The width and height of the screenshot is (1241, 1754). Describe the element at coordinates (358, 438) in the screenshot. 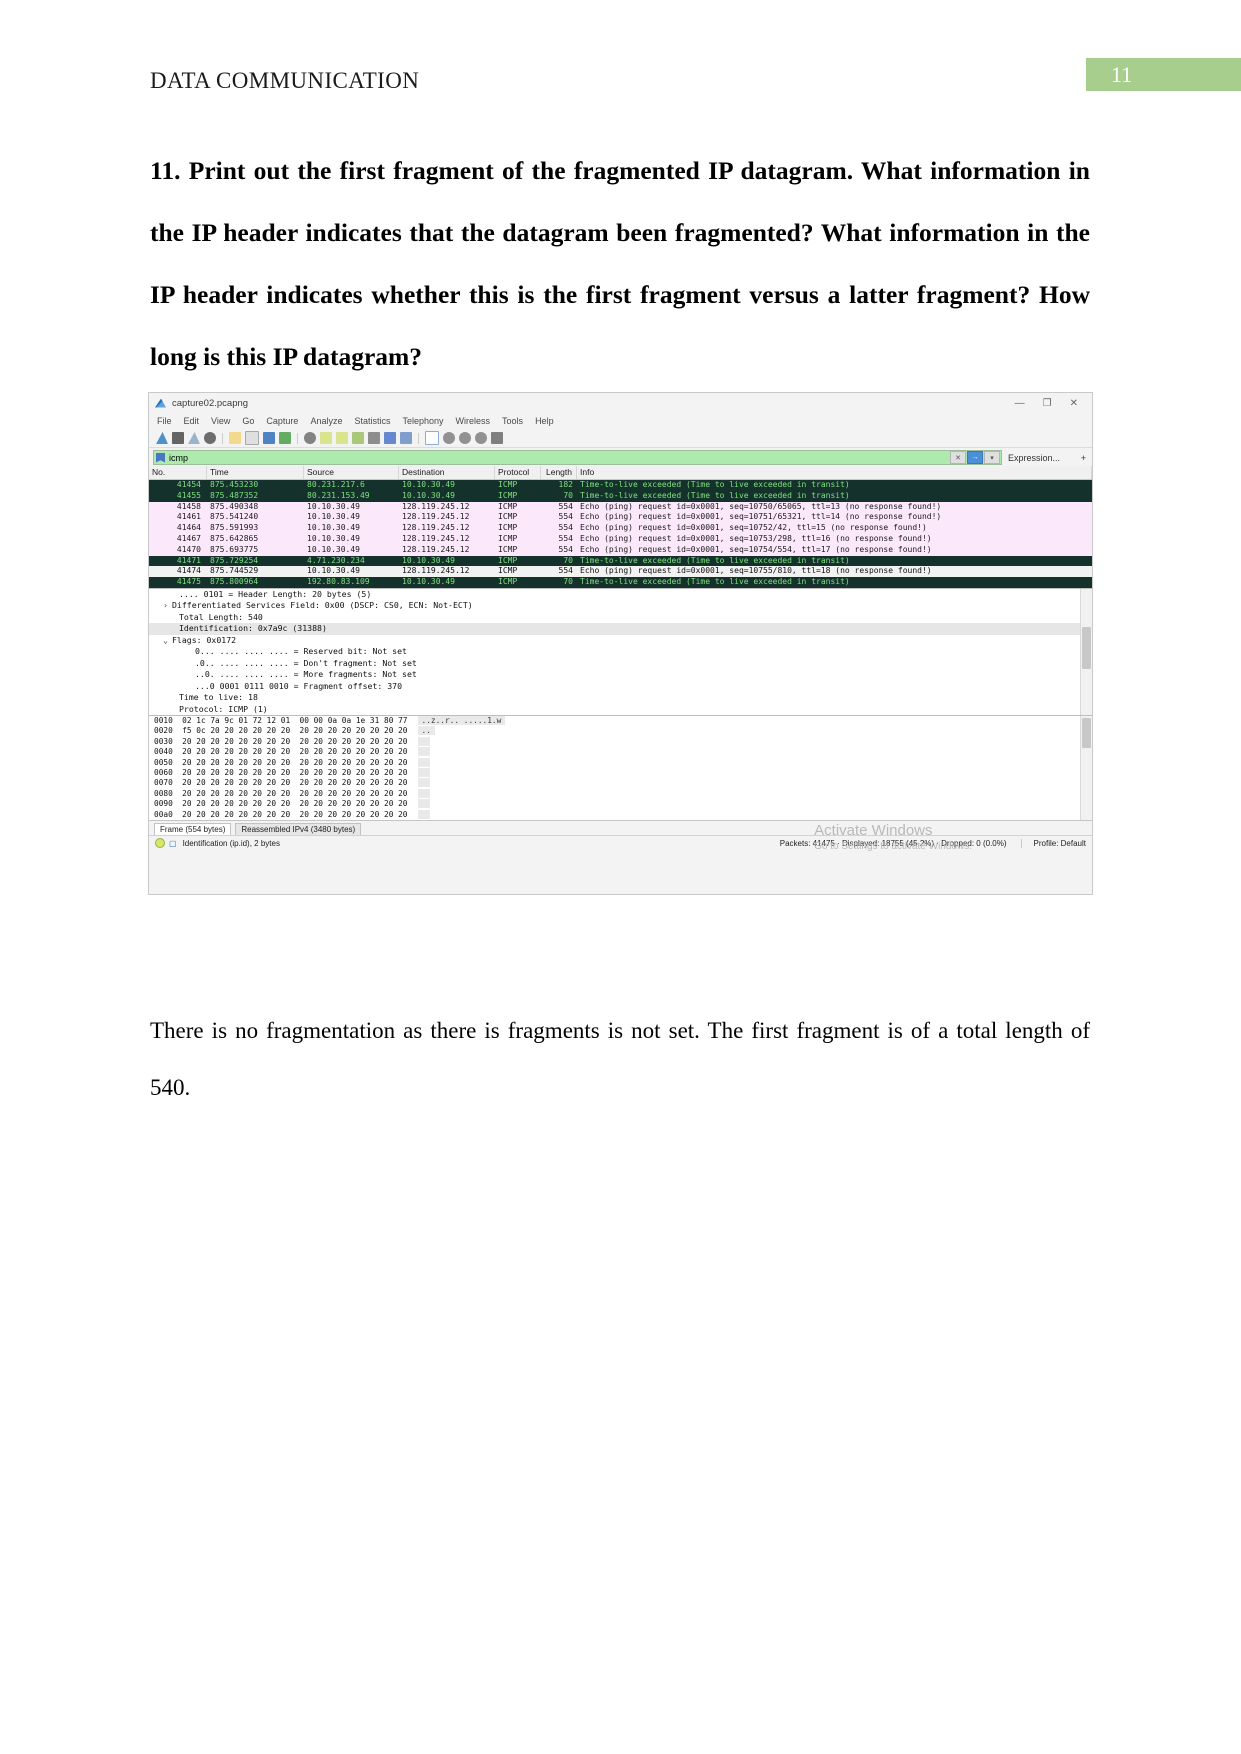

I see `go-to-packet-icon` at that location.